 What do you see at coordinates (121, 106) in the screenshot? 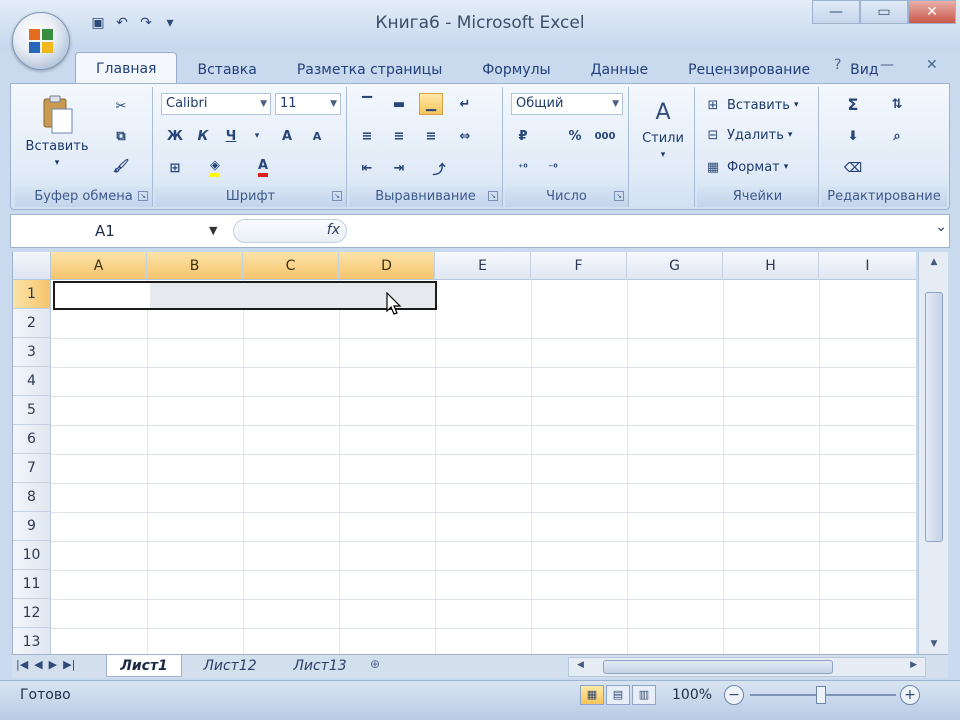
I see `cut-icon: ✂` at bounding box center [121, 106].